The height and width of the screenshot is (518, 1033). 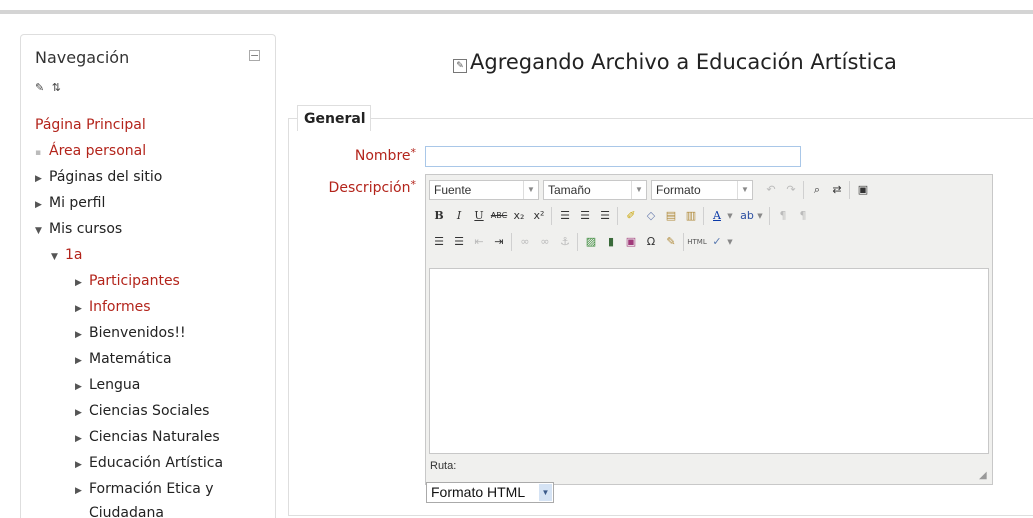 I want to click on insert-file-icon: ▣, so click(x=631, y=242).